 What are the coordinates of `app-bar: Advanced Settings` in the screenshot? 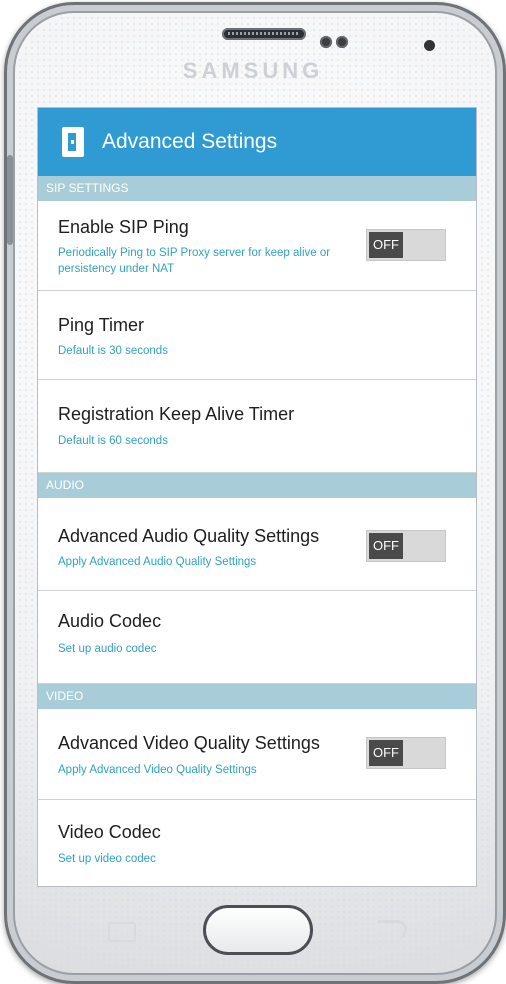 It's located at (257, 142).